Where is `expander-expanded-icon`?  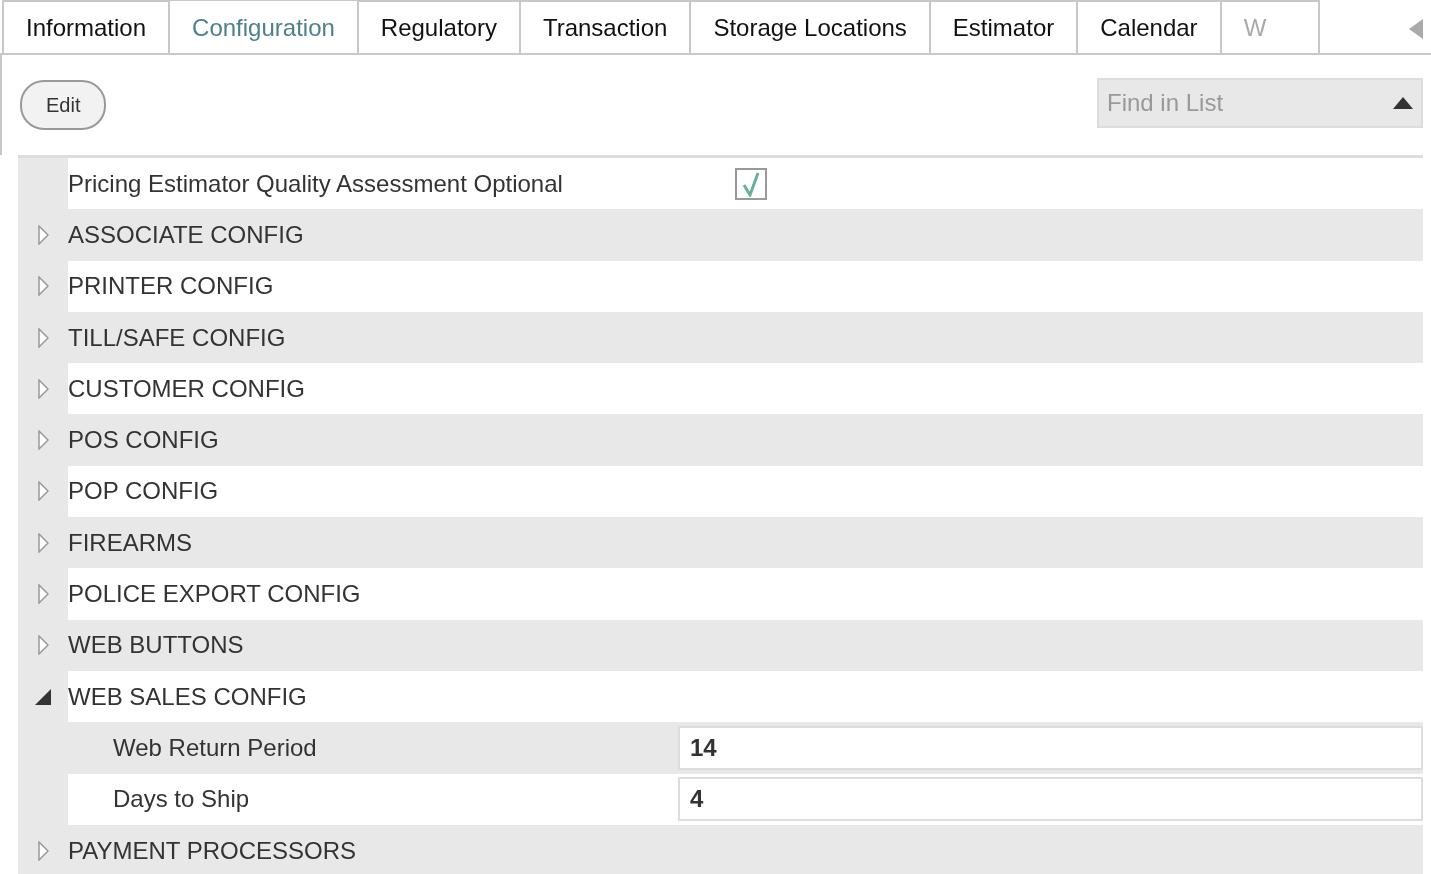
expander-expanded-icon is located at coordinates (43, 696).